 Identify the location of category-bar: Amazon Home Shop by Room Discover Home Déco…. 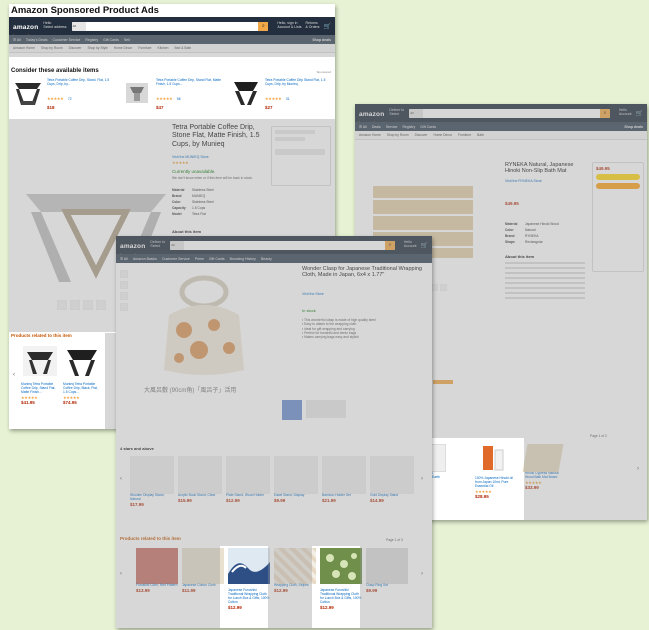
(501, 135).